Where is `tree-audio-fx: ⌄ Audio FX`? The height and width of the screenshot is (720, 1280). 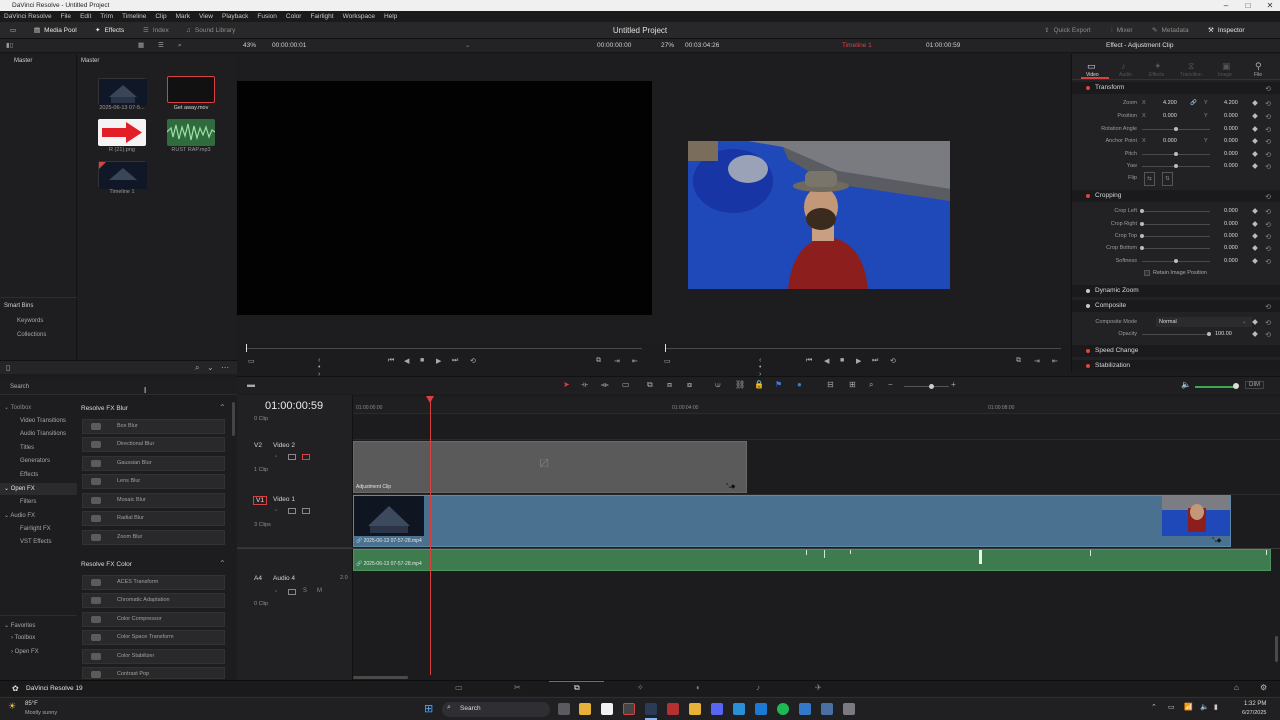 tree-audio-fx: ⌄ Audio FX is located at coordinates (19, 515).